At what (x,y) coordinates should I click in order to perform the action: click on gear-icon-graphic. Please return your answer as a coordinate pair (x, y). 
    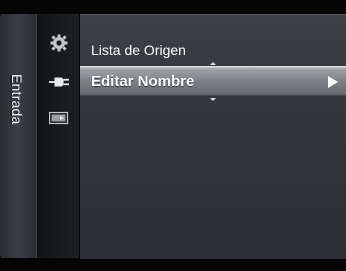
    Looking at the image, I should click on (59, 43).